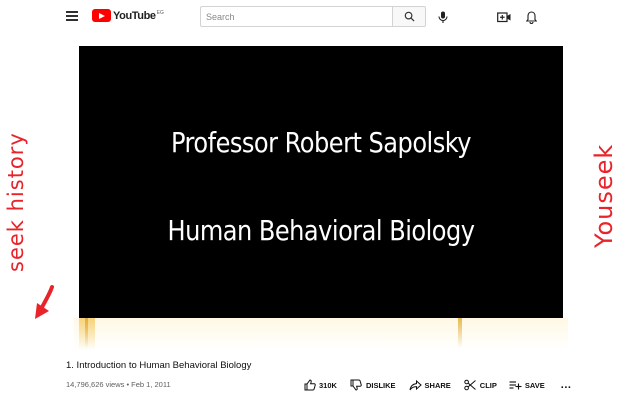 The width and height of the screenshot is (640, 400). I want to click on youtube-logo: YouTube EG, so click(128, 16).